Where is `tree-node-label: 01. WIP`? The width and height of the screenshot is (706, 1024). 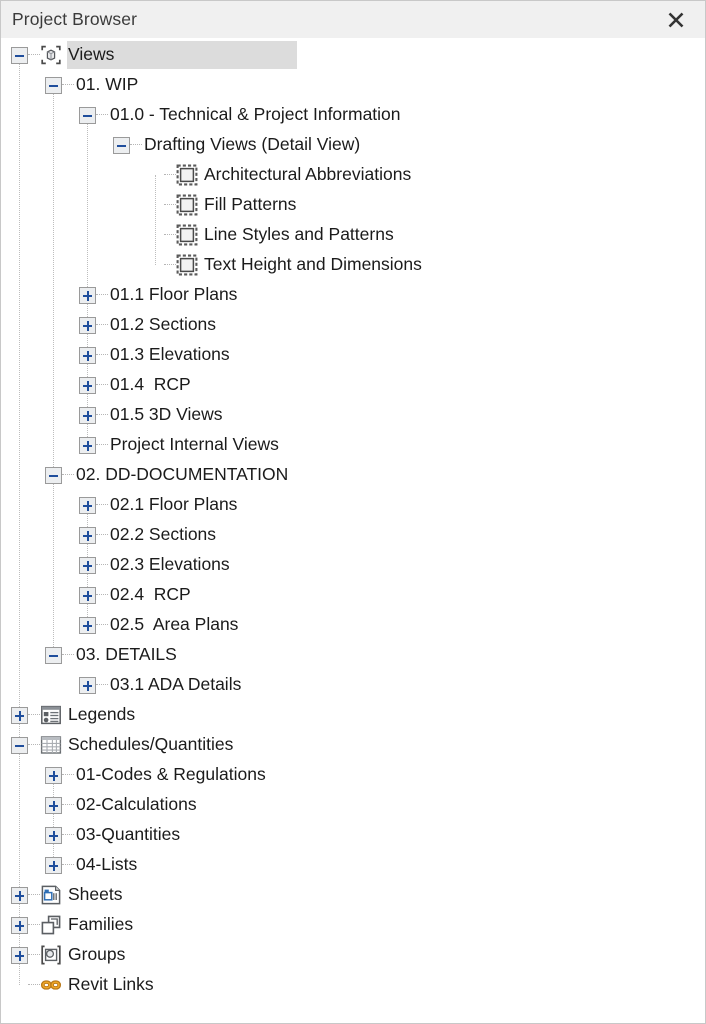
tree-node-label: 01. WIP is located at coordinates (107, 84).